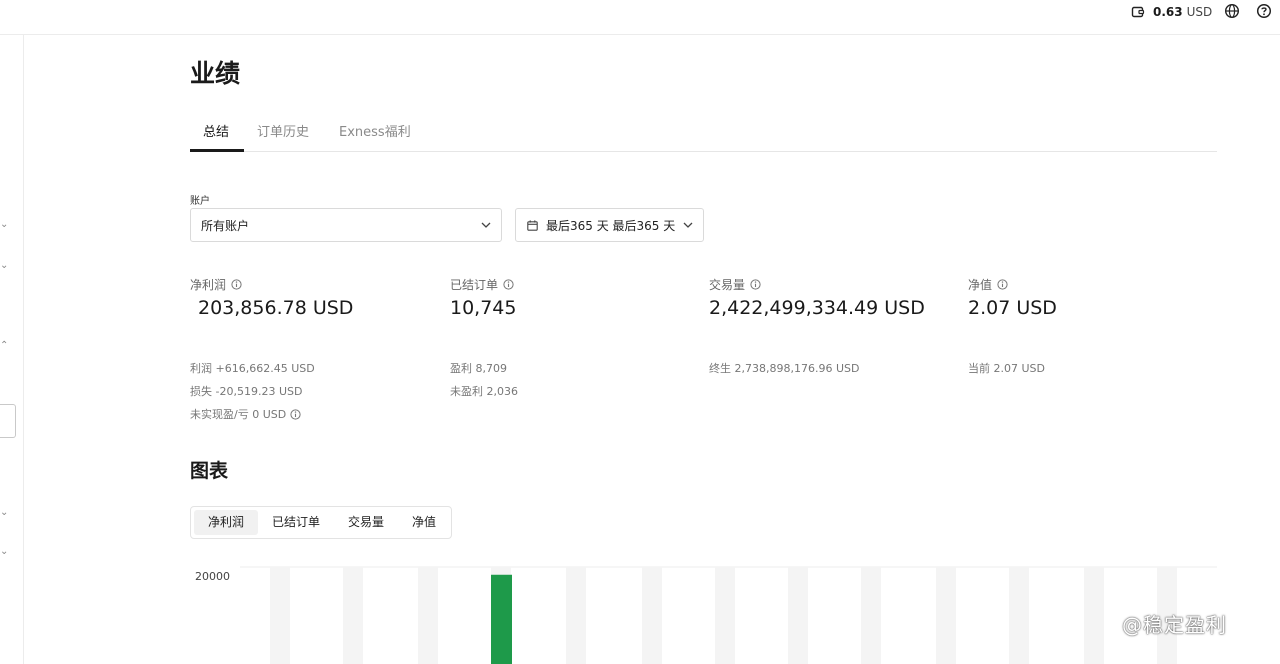 This screenshot has height=664, width=1280. What do you see at coordinates (784, 368) in the screenshot?
I see `stat-sub-lifetime: 终生 2,738,898,176.96 USD` at bounding box center [784, 368].